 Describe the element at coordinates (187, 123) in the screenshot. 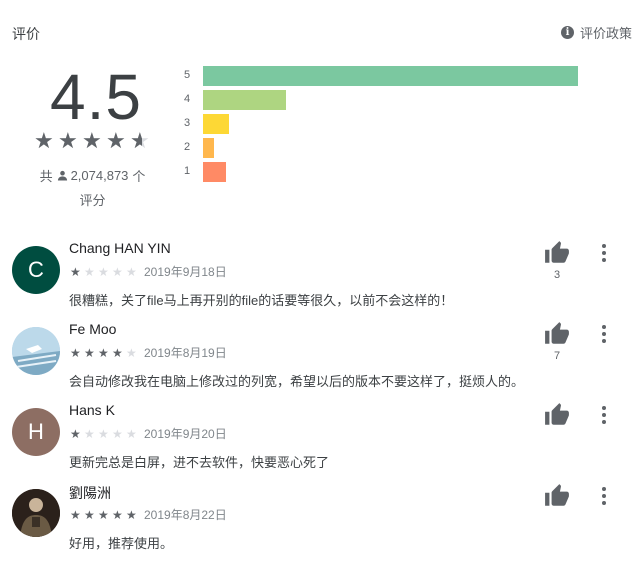

I see `histogram-label: 3` at that location.